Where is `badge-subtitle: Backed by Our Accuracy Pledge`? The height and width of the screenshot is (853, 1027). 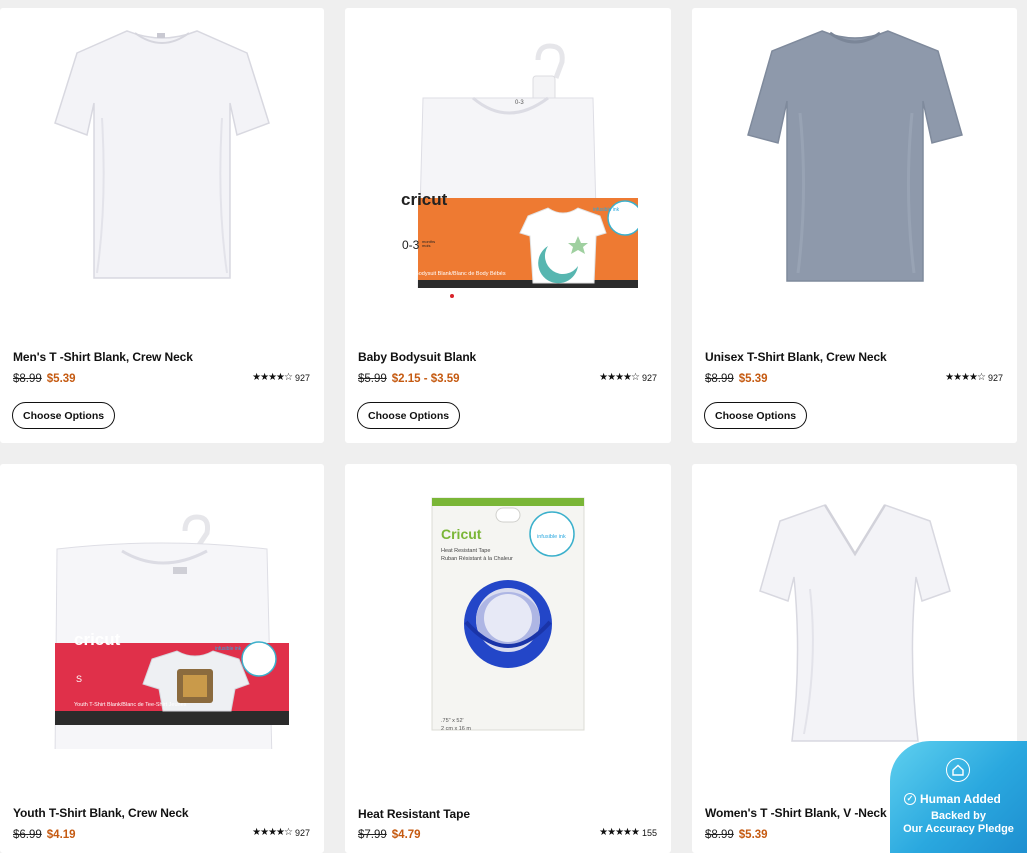 badge-subtitle: Backed by Our Accuracy Pledge is located at coordinates (958, 823).